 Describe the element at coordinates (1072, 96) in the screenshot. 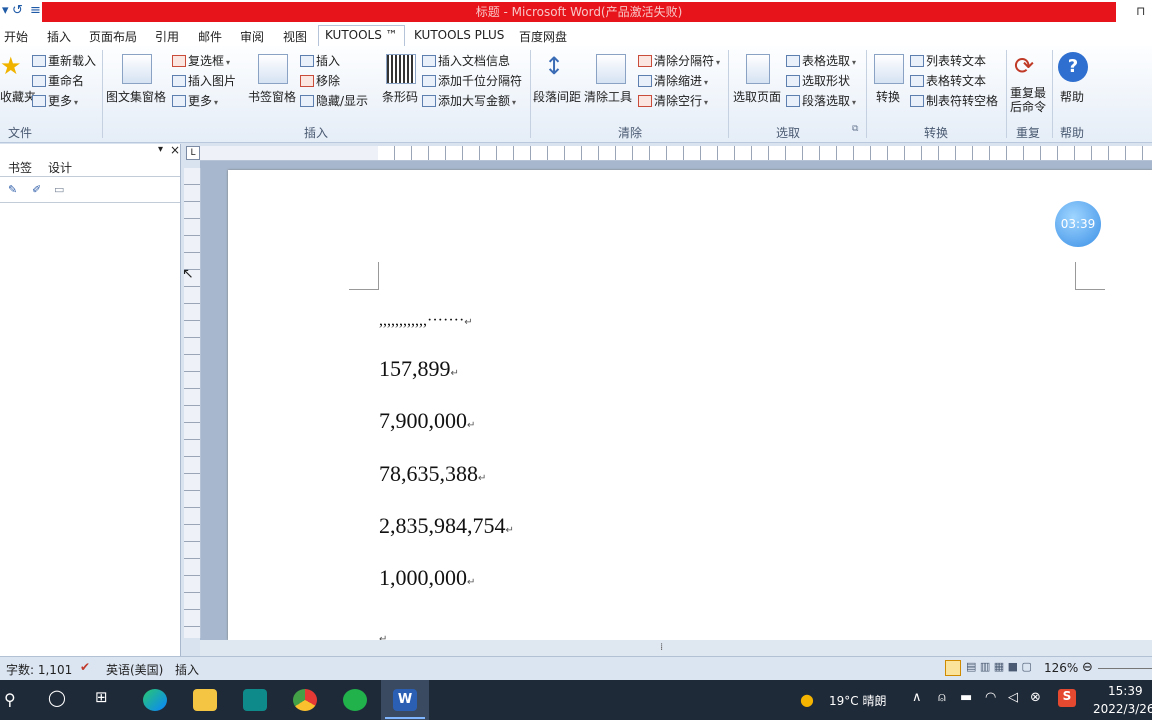

I see `help-button: 帮助` at that location.